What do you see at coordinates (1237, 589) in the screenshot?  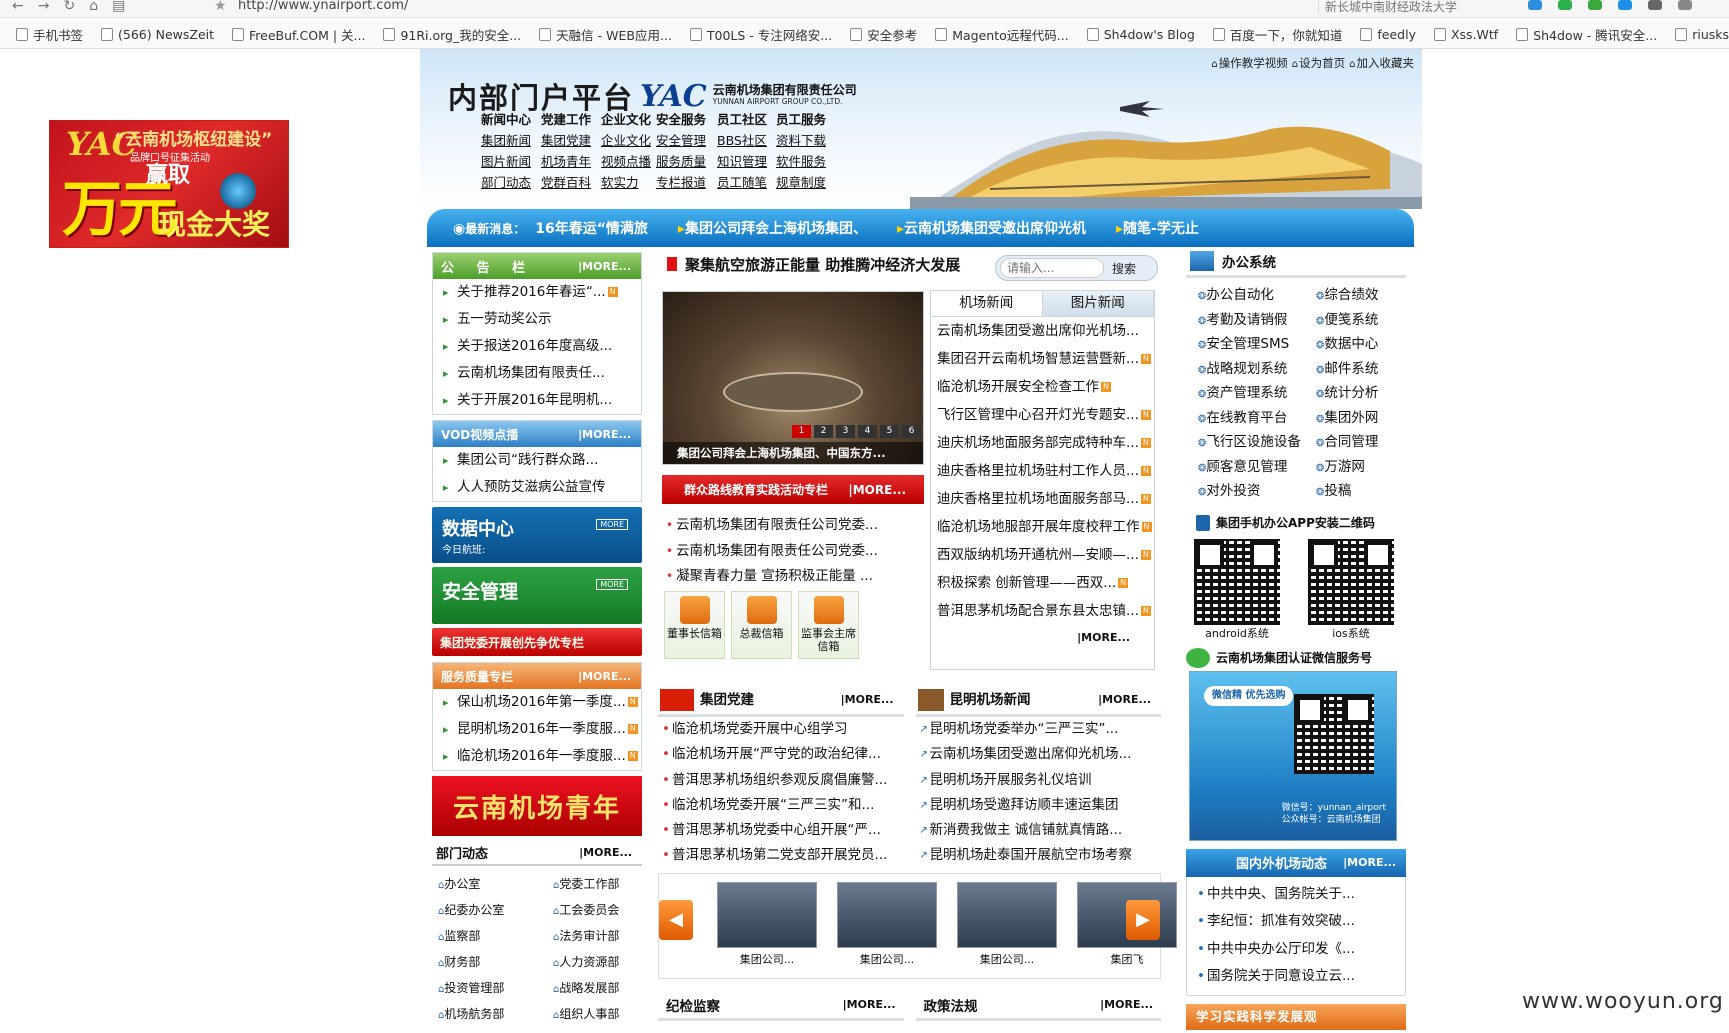 I see `android-qr: android系统` at bounding box center [1237, 589].